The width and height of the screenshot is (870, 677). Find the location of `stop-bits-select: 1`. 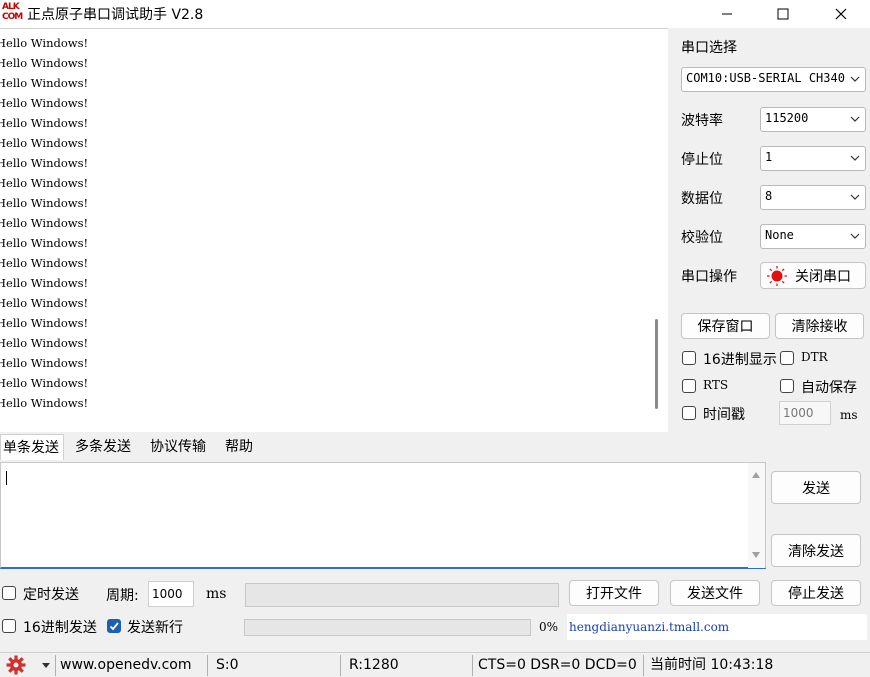

stop-bits-select: 1 is located at coordinates (813, 158).